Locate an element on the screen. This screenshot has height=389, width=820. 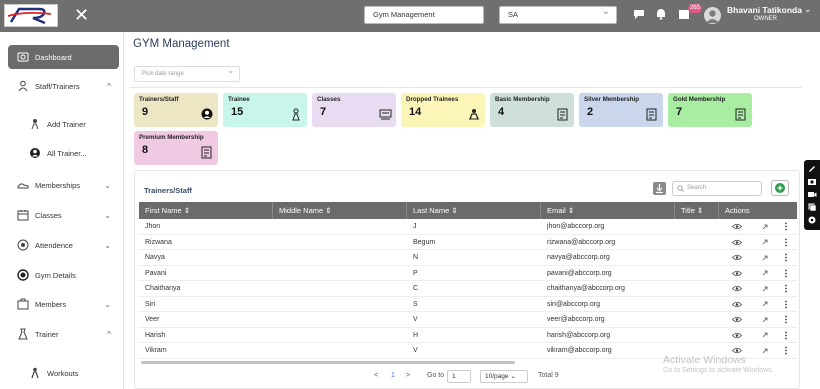
company-logo is located at coordinates (31, 15).